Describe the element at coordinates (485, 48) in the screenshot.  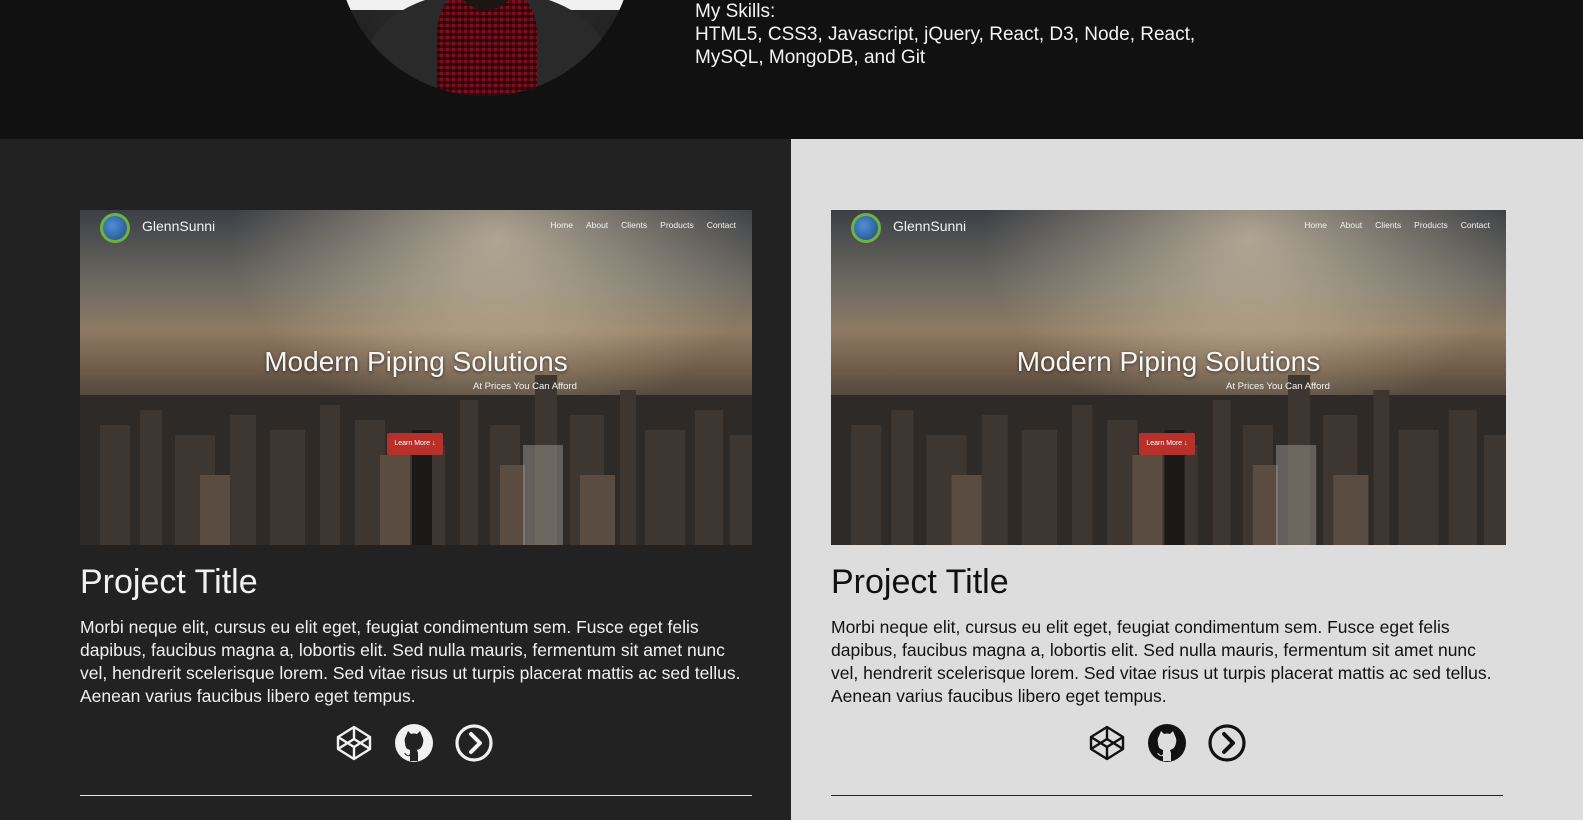
I see `profile-photo` at that location.